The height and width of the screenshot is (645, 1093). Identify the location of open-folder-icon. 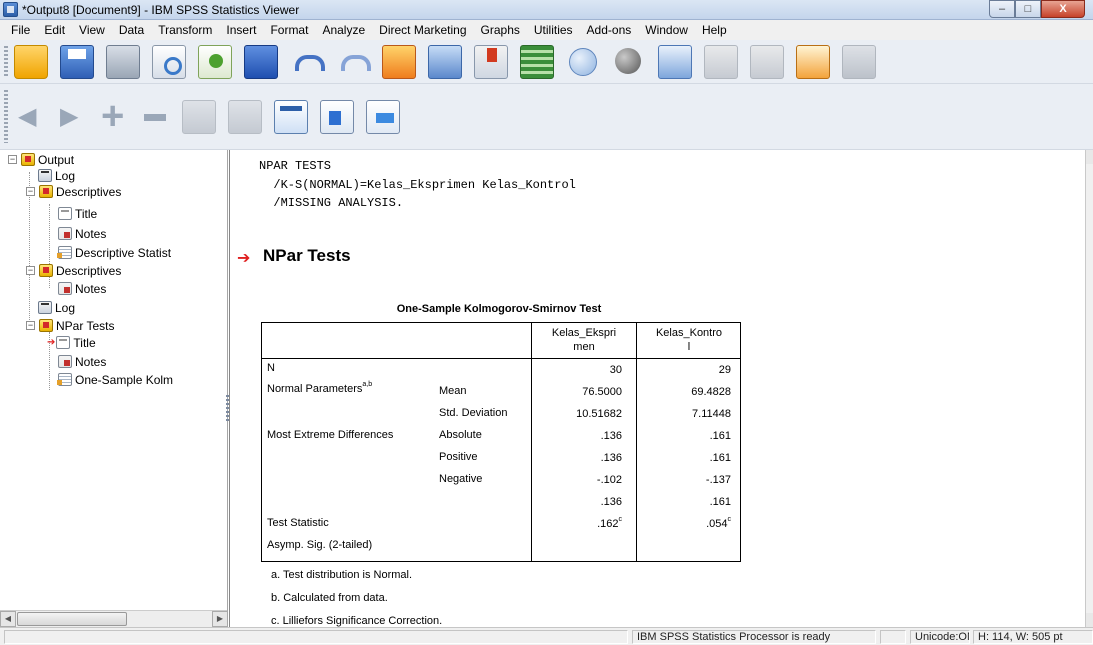
(31, 61).